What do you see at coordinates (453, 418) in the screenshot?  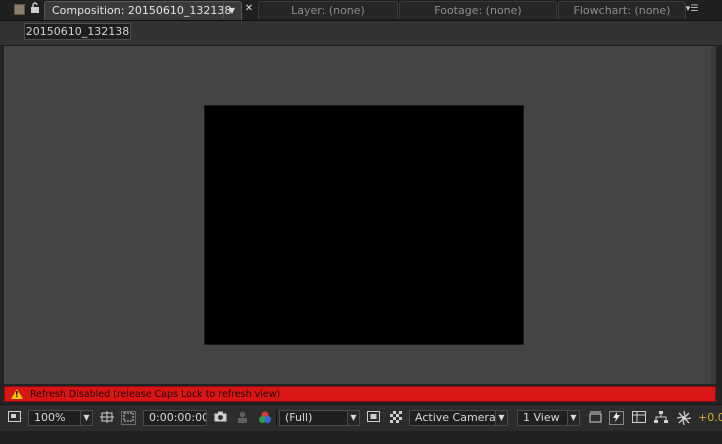 I see `camera-view-select: Active Camera` at bounding box center [453, 418].